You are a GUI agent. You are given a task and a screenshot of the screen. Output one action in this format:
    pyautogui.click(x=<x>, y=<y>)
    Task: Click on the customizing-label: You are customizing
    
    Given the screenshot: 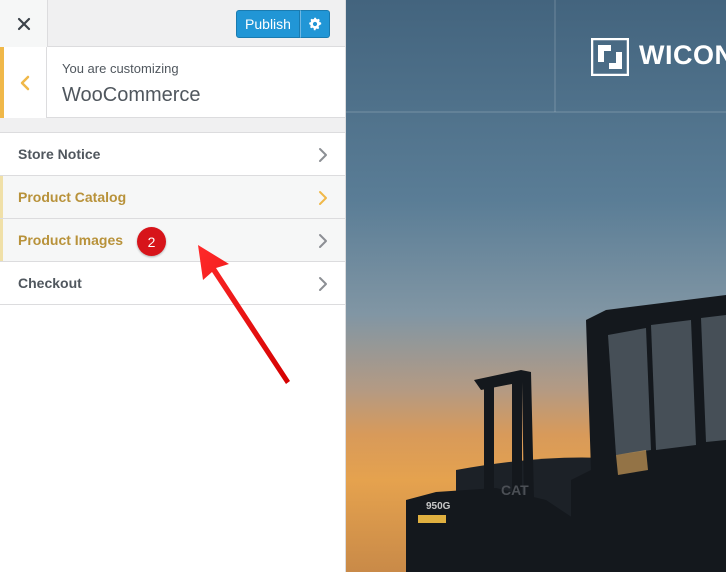 What is the action you would take?
    pyautogui.click(x=120, y=68)
    